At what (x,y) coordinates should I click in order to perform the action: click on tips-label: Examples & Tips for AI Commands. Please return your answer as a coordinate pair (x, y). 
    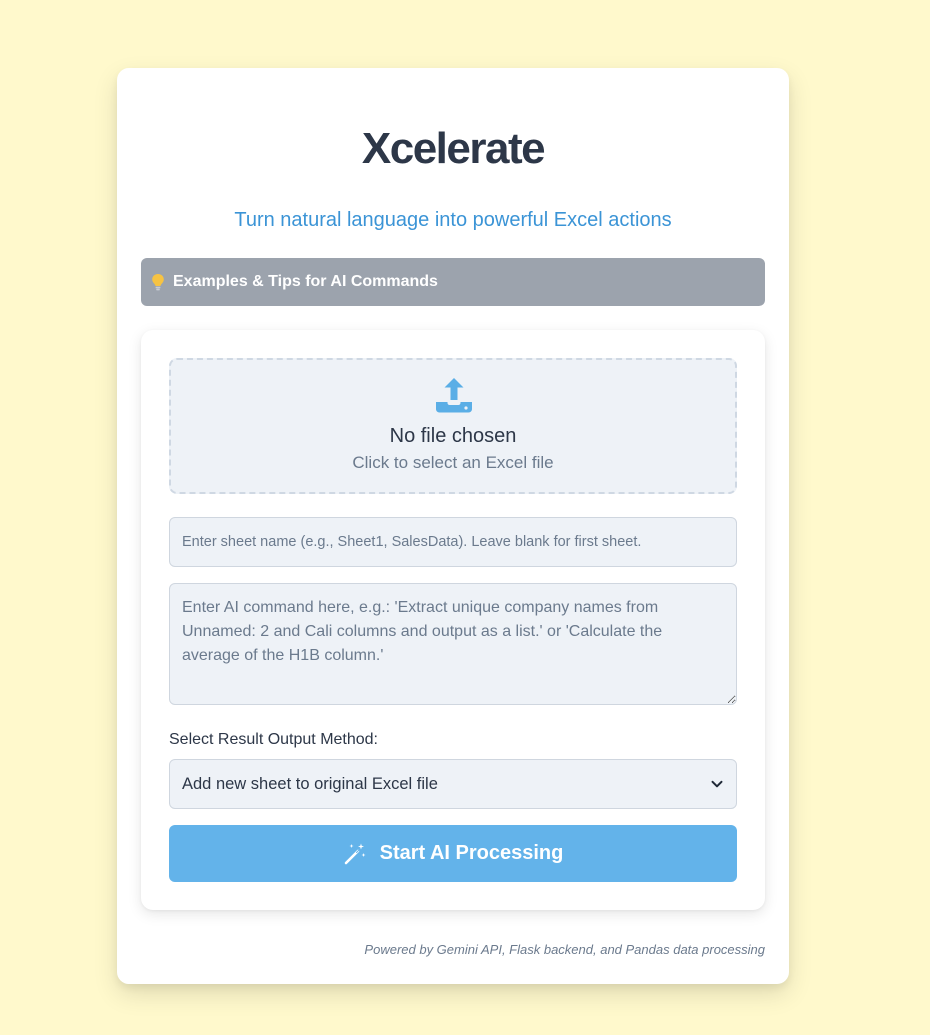
    Looking at the image, I should click on (305, 281).